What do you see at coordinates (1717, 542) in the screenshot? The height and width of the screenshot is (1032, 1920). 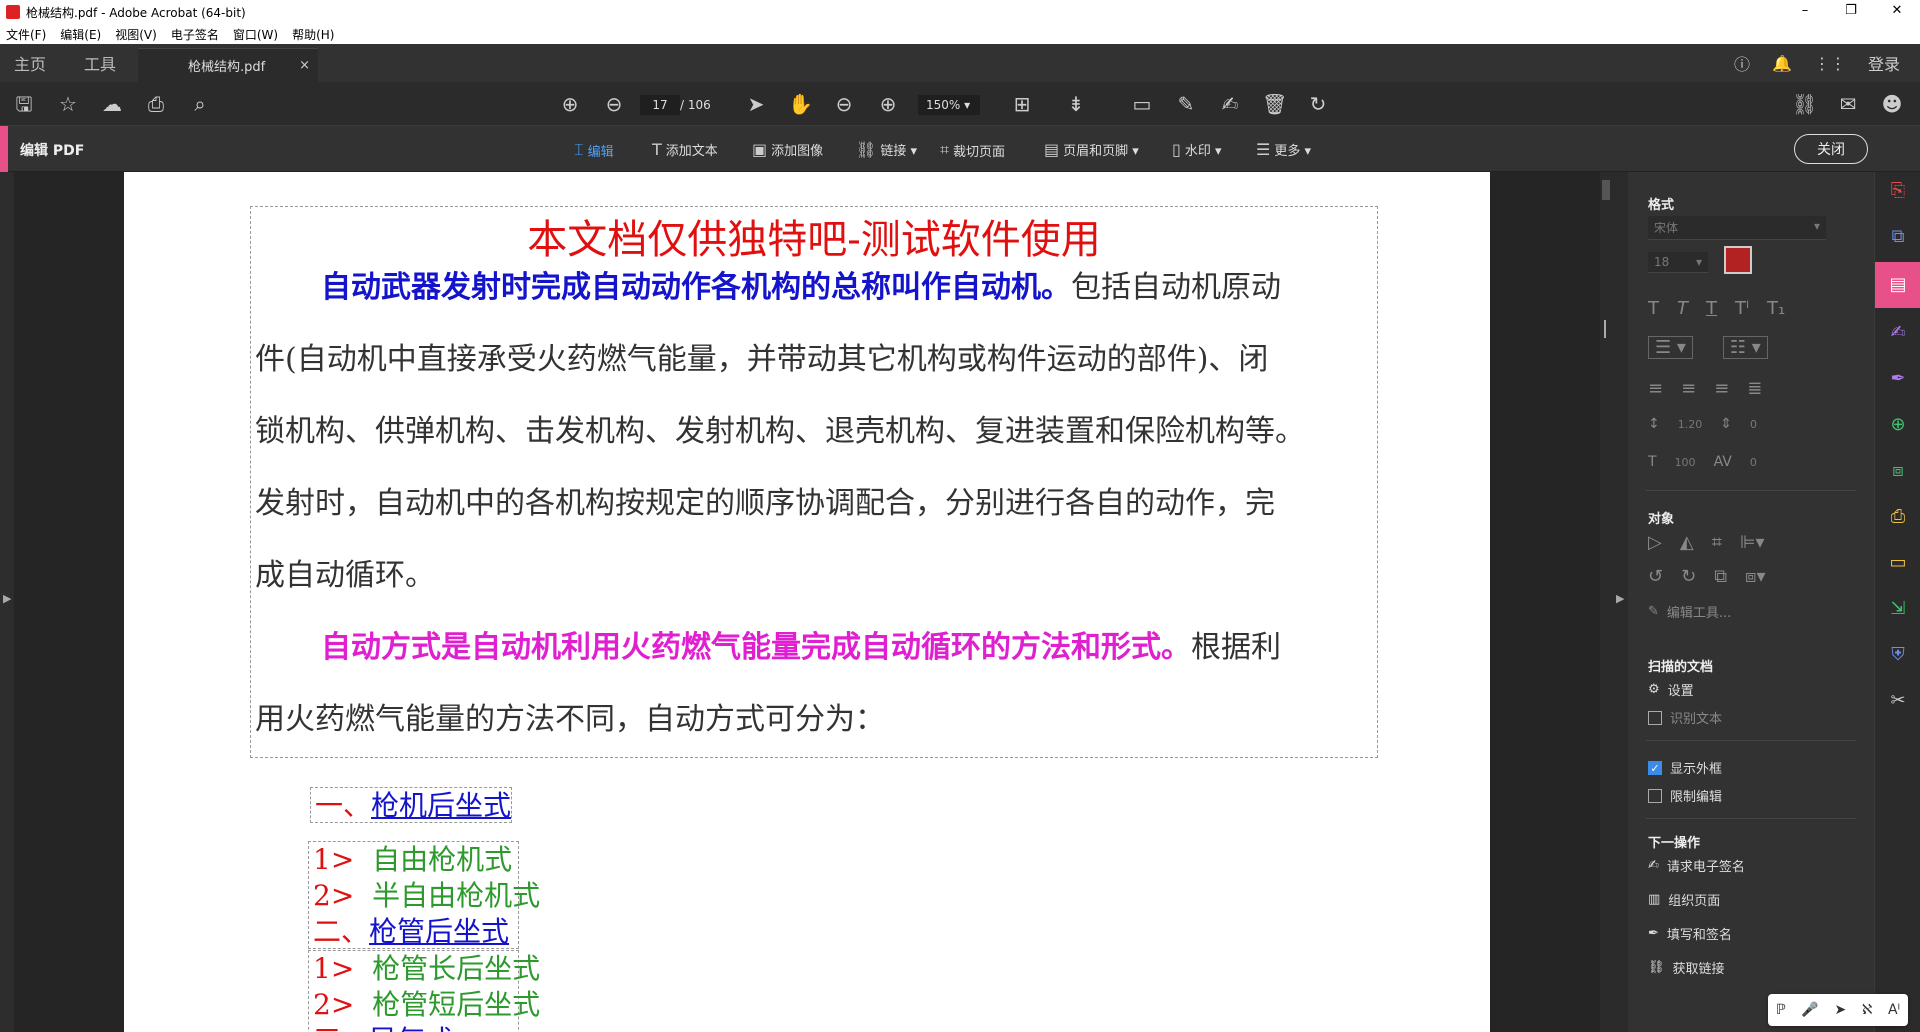 I see `crop-image-icon: ⌗` at bounding box center [1717, 542].